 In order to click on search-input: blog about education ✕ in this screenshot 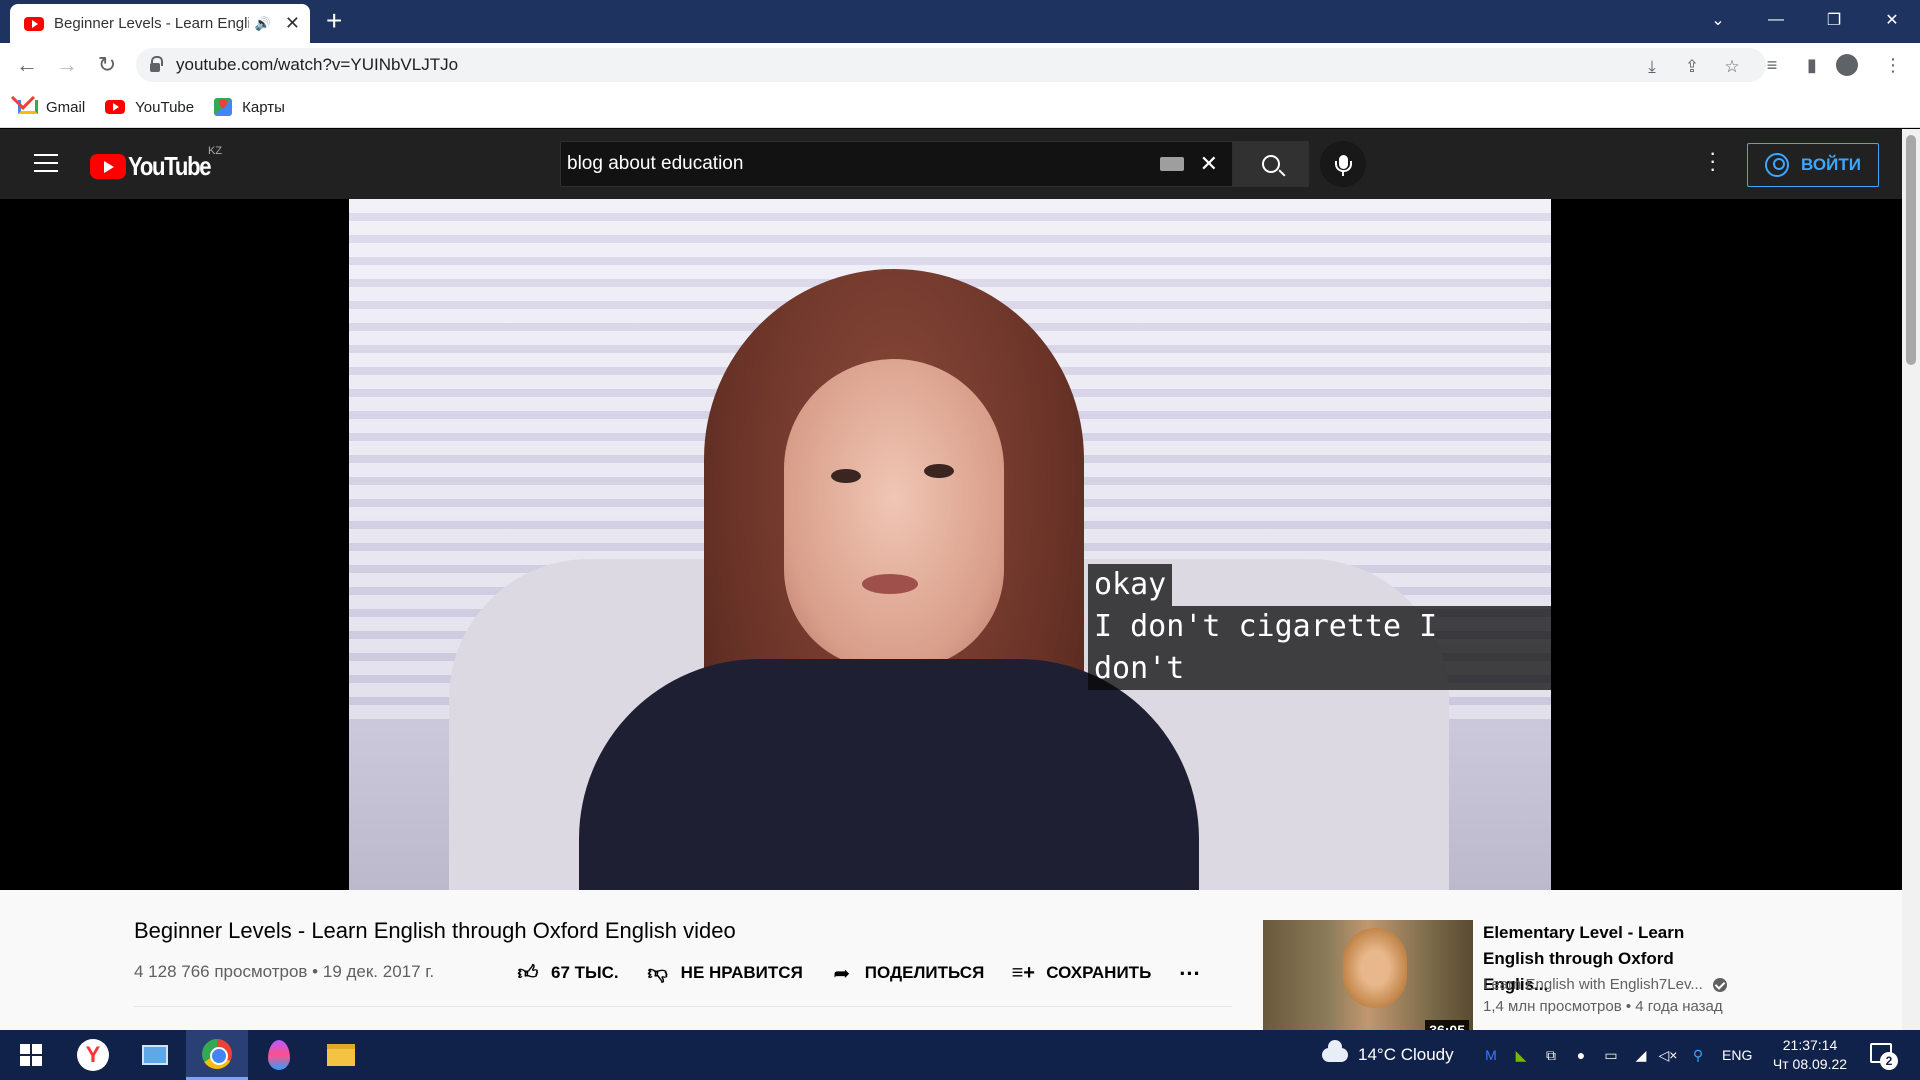, I will do `click(896, 164)`.